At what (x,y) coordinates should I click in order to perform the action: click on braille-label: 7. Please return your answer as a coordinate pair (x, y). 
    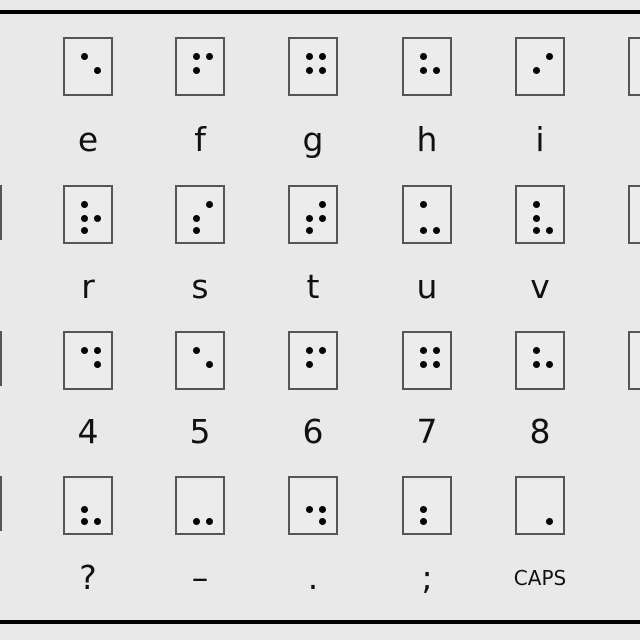
    Looking at the image, I should click on (427, 431).